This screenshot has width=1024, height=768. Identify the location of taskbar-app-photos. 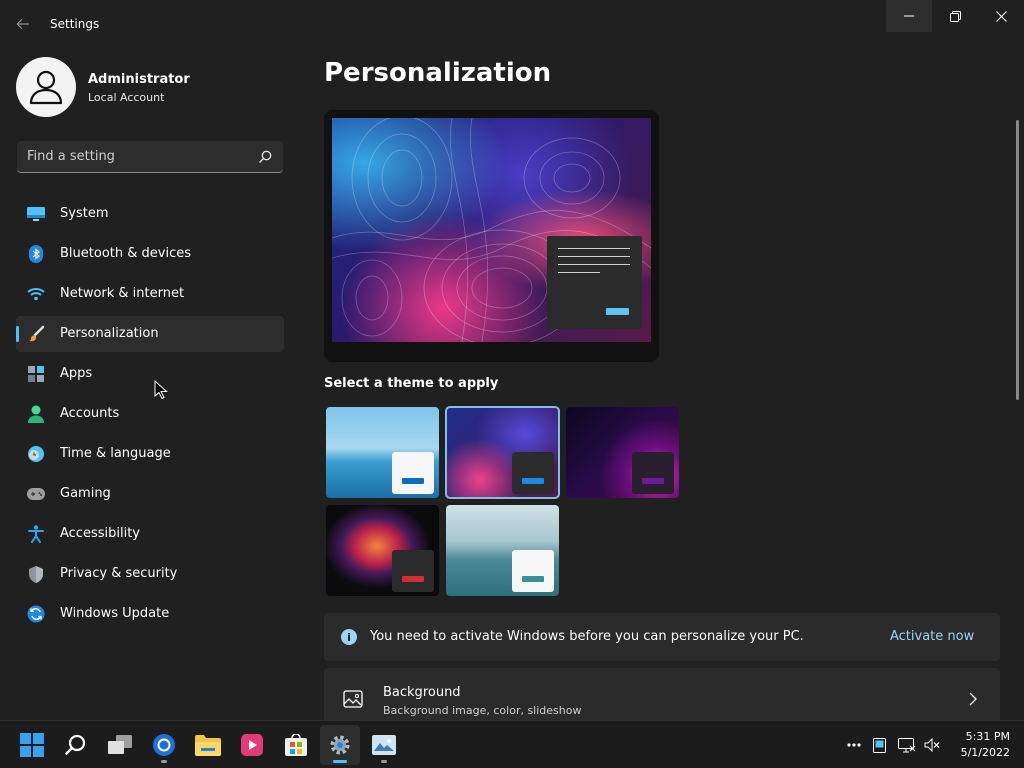
(384, 745).